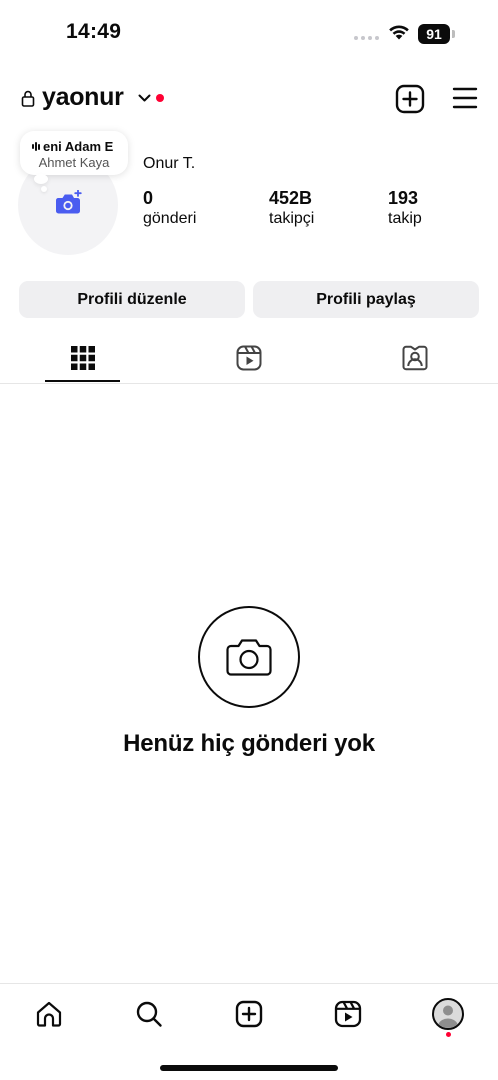 This screenshot has height=1080, width=498. I want to click on display-name: Onur T., so click(169, 163).